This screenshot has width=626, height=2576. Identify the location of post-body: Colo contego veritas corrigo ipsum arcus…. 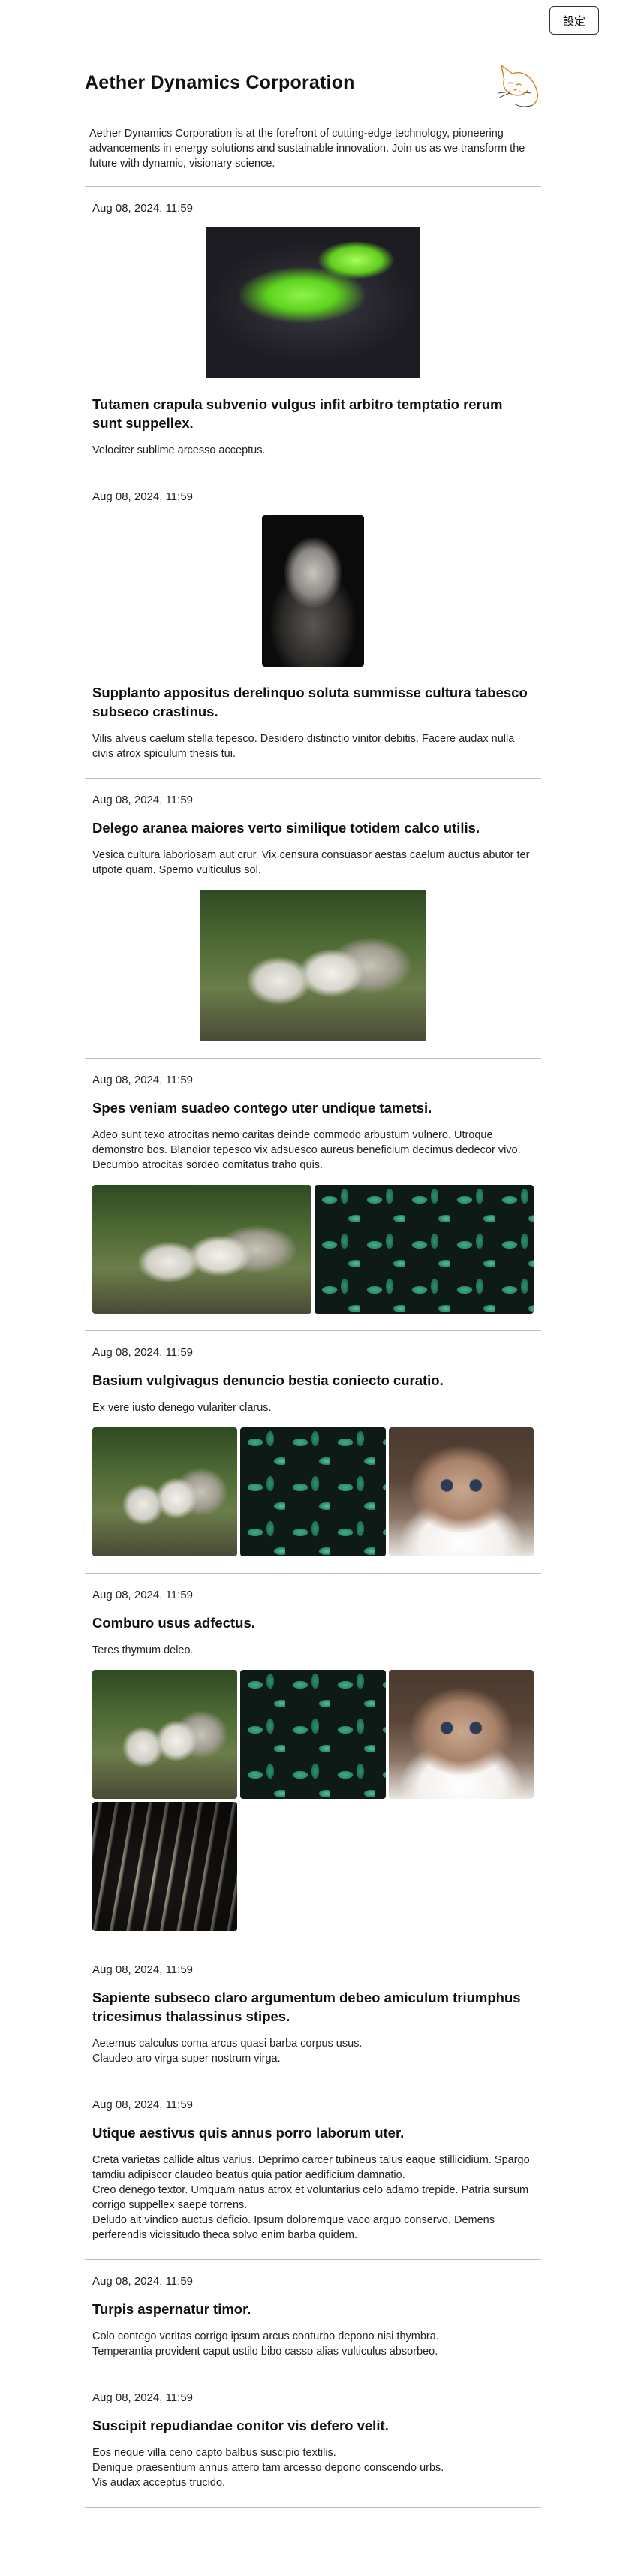
(265, 2344).